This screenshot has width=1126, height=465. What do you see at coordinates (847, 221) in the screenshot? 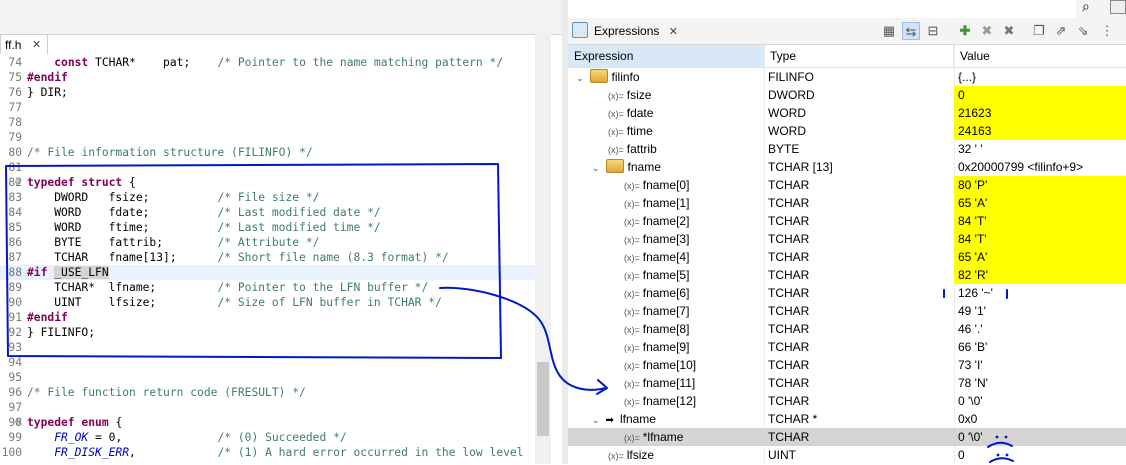
I see `expression-row: (x)= fname[2] TCHAR 84 'T'` at bounding box center [847, 221].